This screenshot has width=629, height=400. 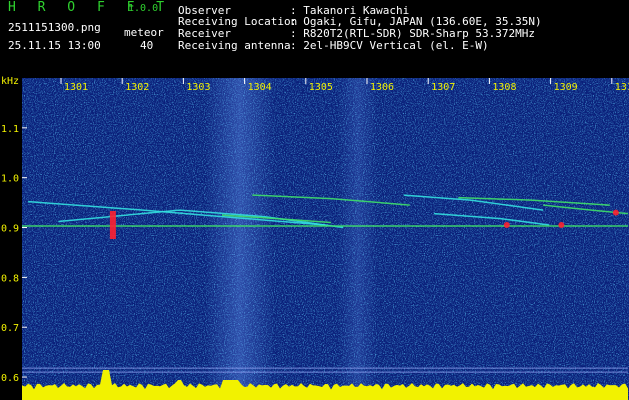 What do you see at coordinates (144, 32) in the screenshot?
I see `meteor-label: meteor` at bounding box center [144, 32].